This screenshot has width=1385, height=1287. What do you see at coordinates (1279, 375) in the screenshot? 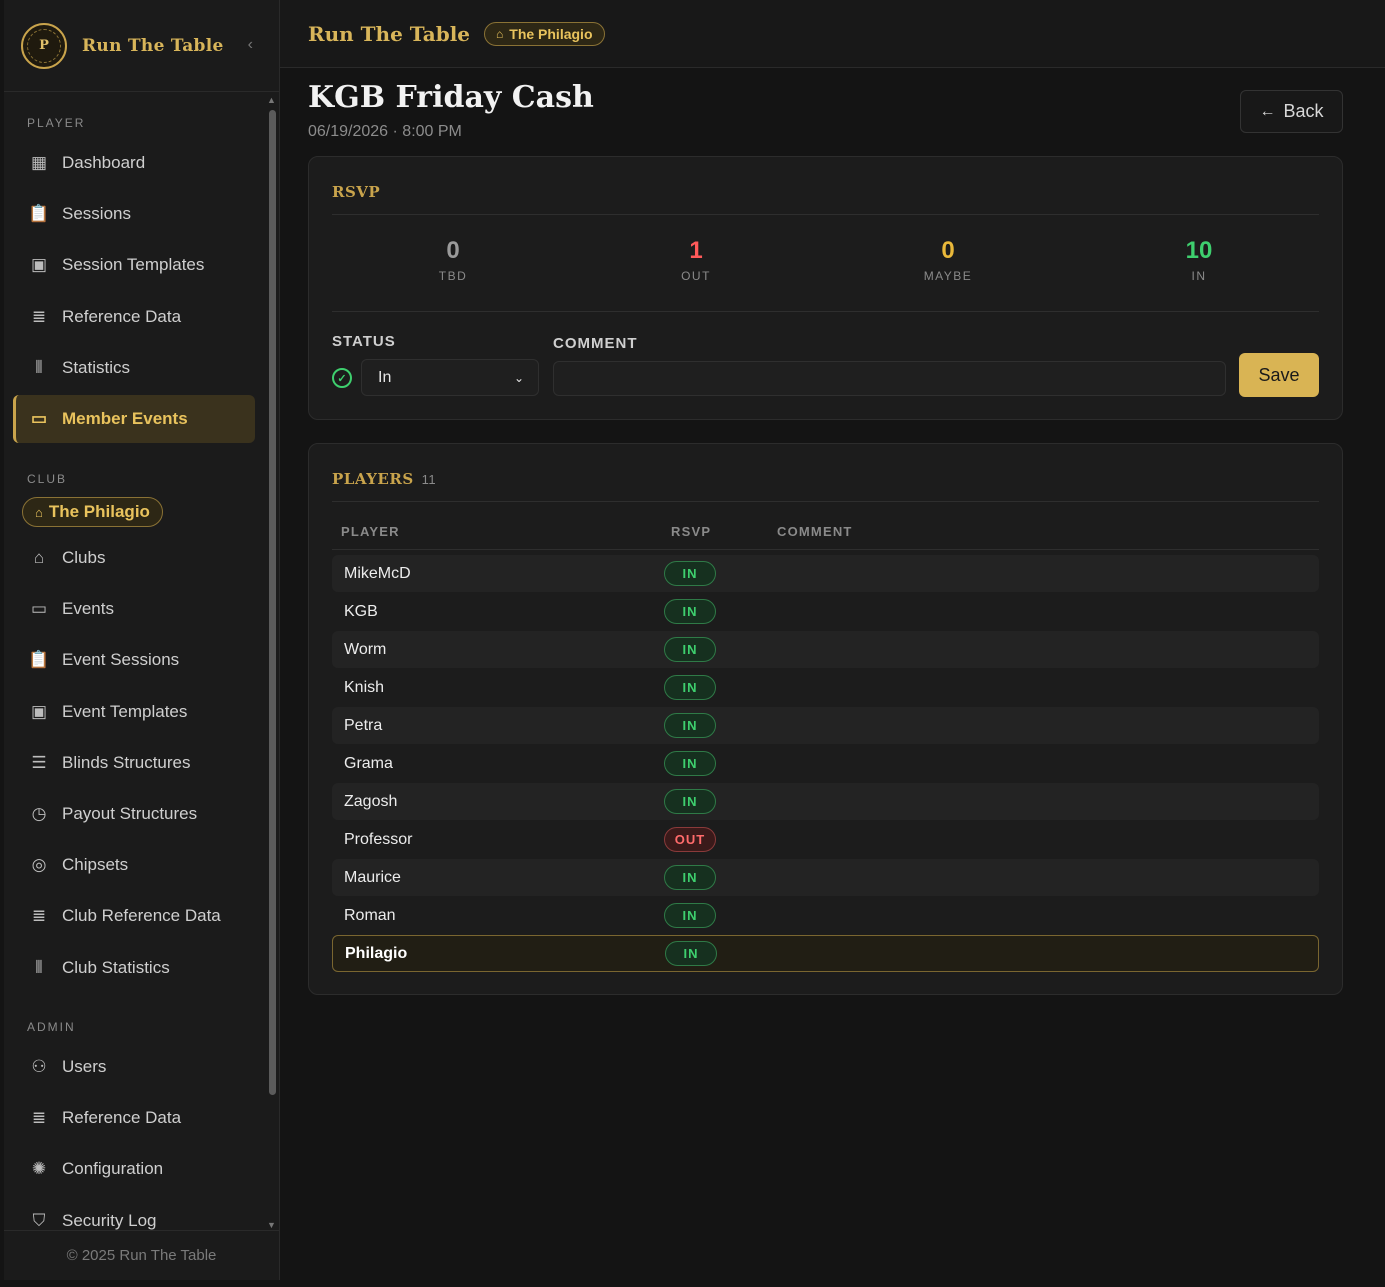
I see `save-button: Save` at bounding box center [1279, 375].